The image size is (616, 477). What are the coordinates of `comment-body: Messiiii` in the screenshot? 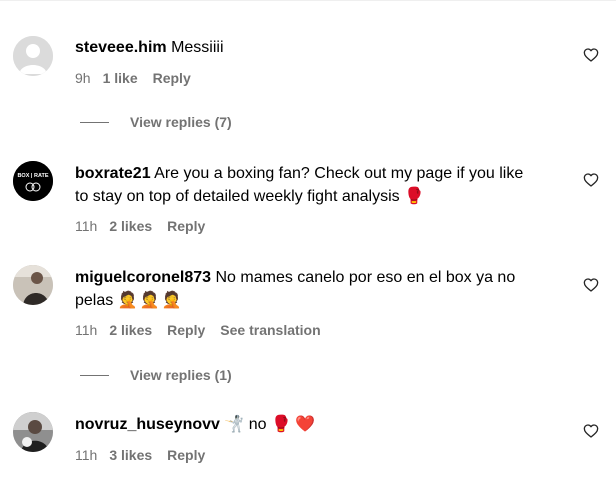 It's located at (197, 47).